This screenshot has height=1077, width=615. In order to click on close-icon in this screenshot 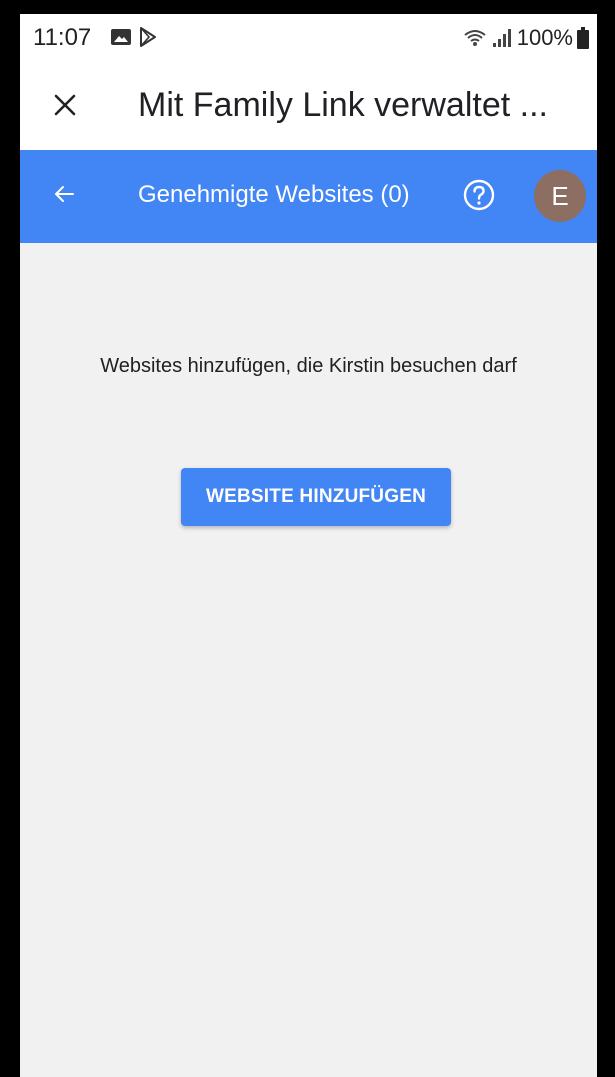, I will do `click(65, 107)`.